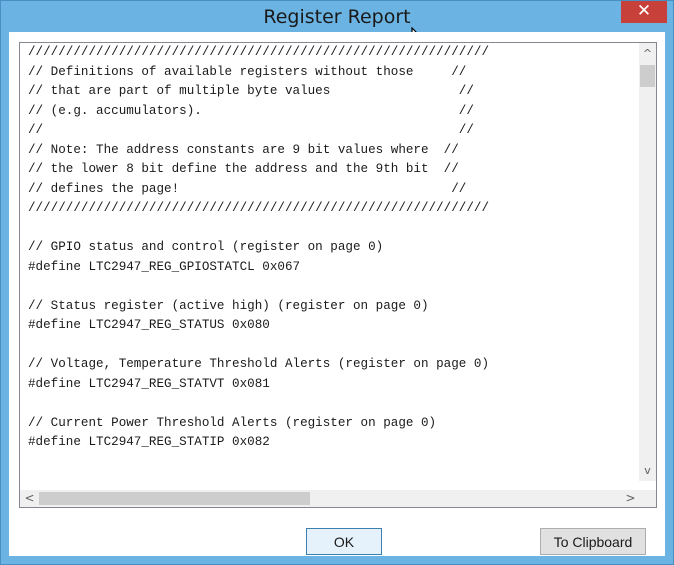 The image size is (674, 565). I want to click on close-icon: ✕, so click(644, 11).